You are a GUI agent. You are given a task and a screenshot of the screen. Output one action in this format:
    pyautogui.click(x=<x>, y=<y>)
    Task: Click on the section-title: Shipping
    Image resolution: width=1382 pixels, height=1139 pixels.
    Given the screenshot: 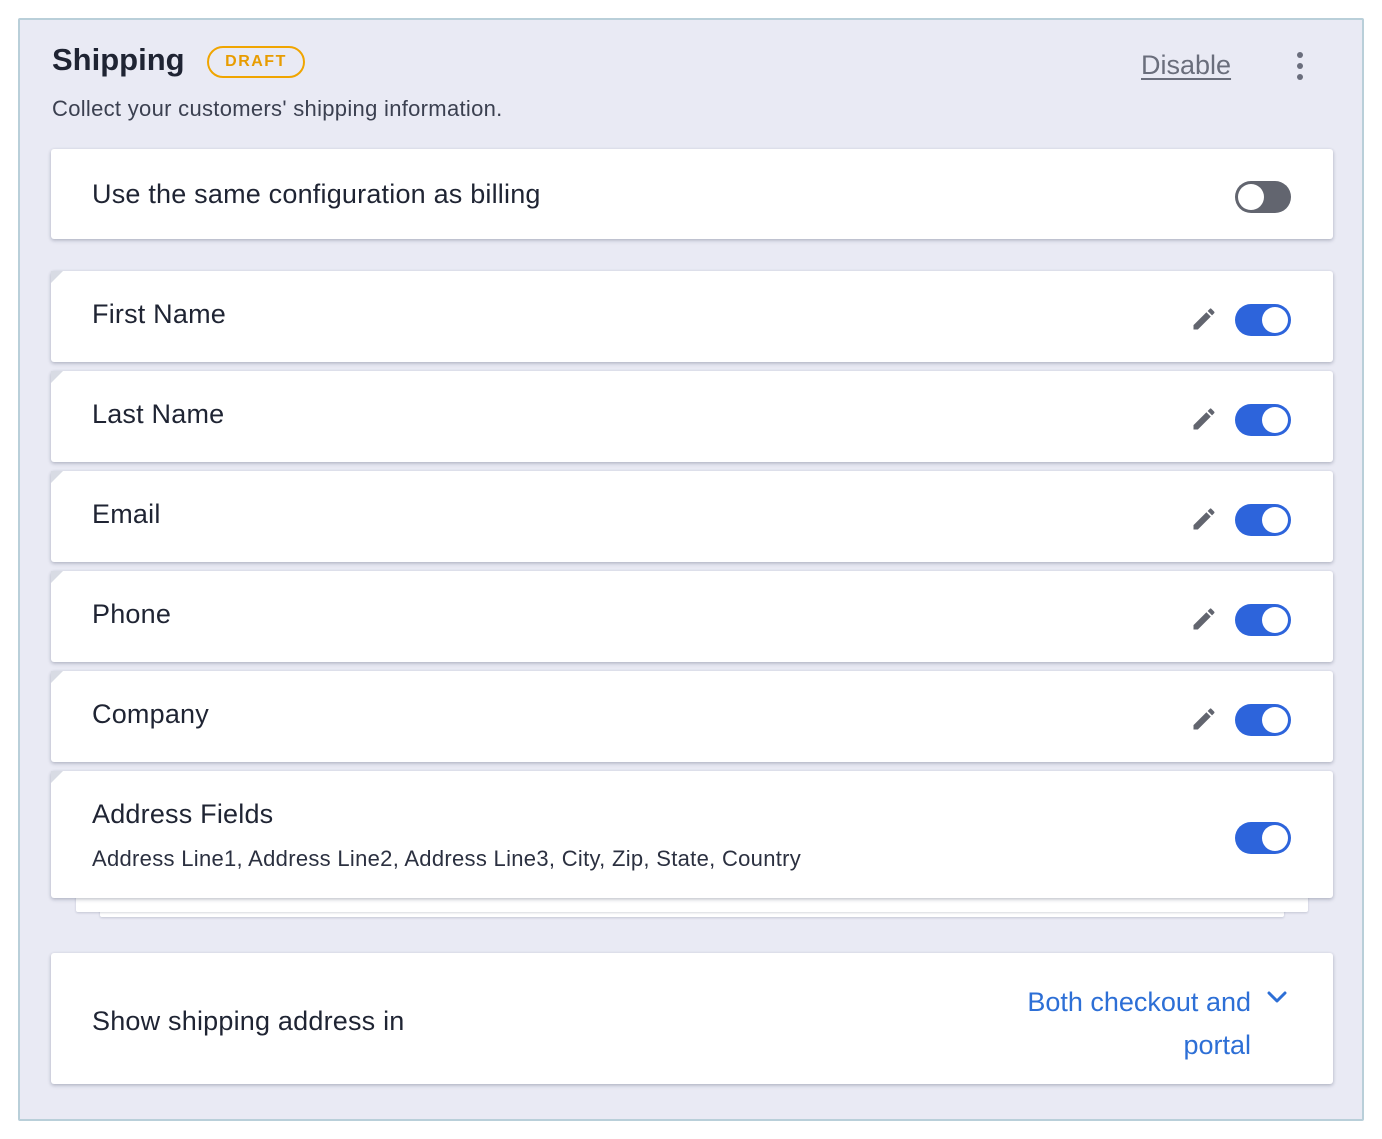 What is the action you would take?
    pyautogui.click(x=118, y=59)
    